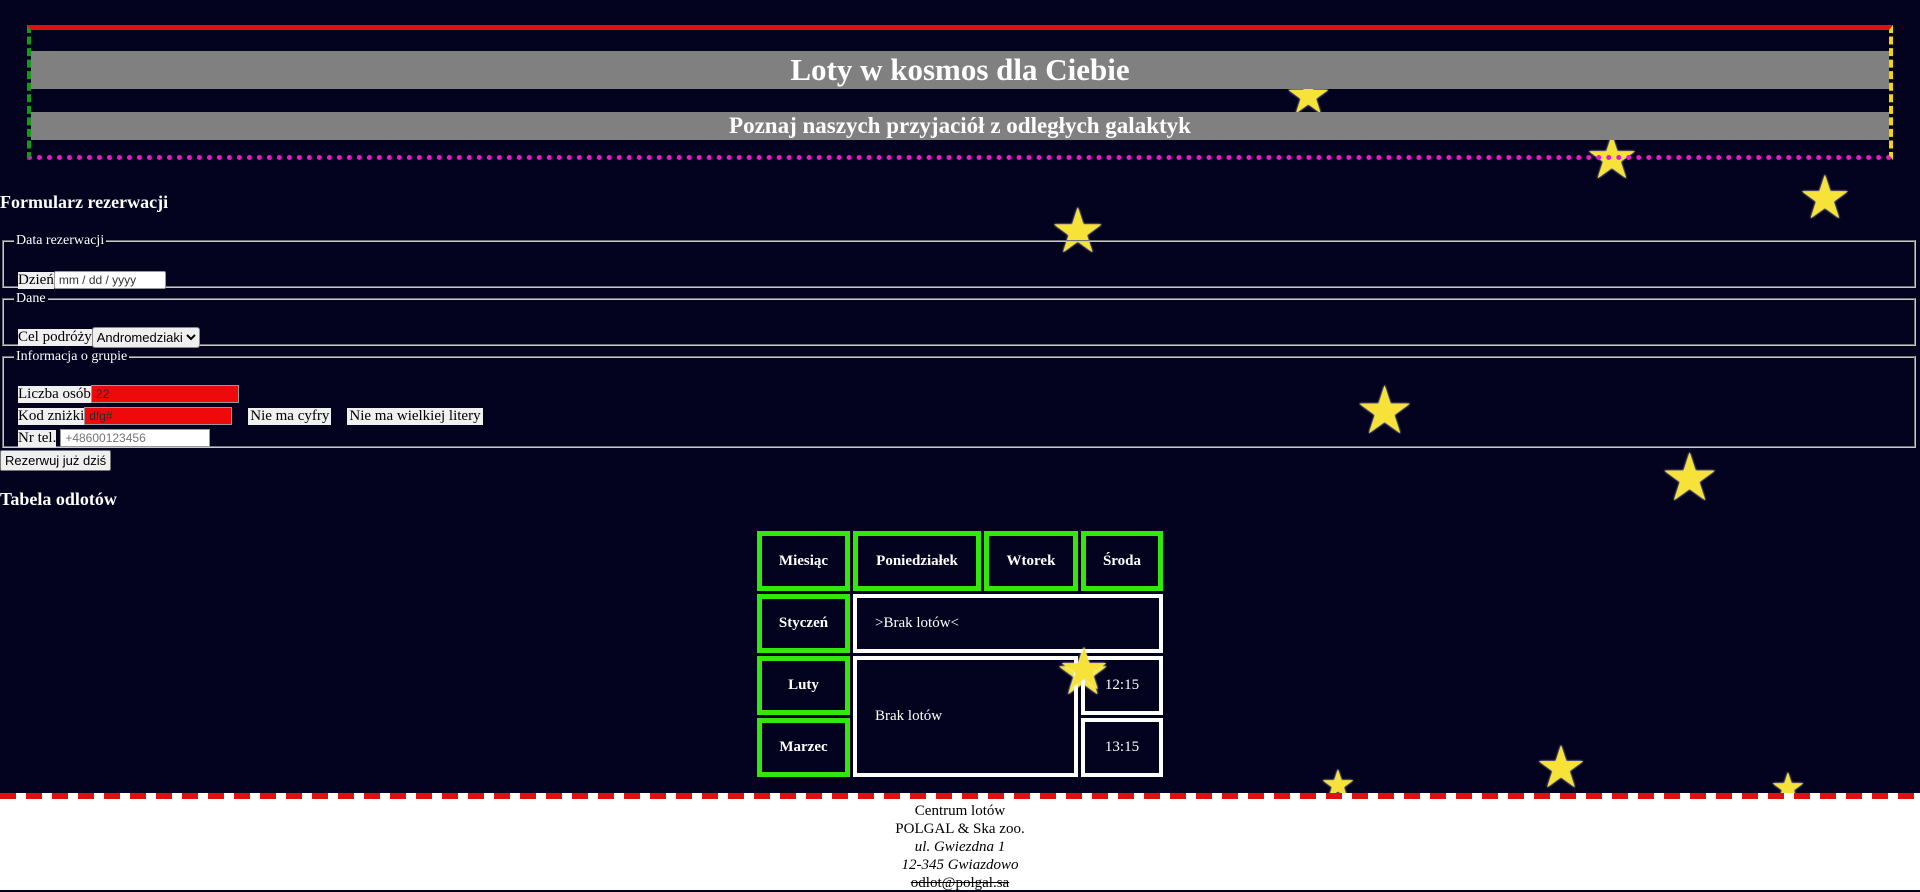 The width and height of the screenshot is (1920, 892). What do you see at coordinates (960, 847) in the screenshot?
I see `footer-street: ul. Gwiezdna 1` at bounding box center [960, 847].